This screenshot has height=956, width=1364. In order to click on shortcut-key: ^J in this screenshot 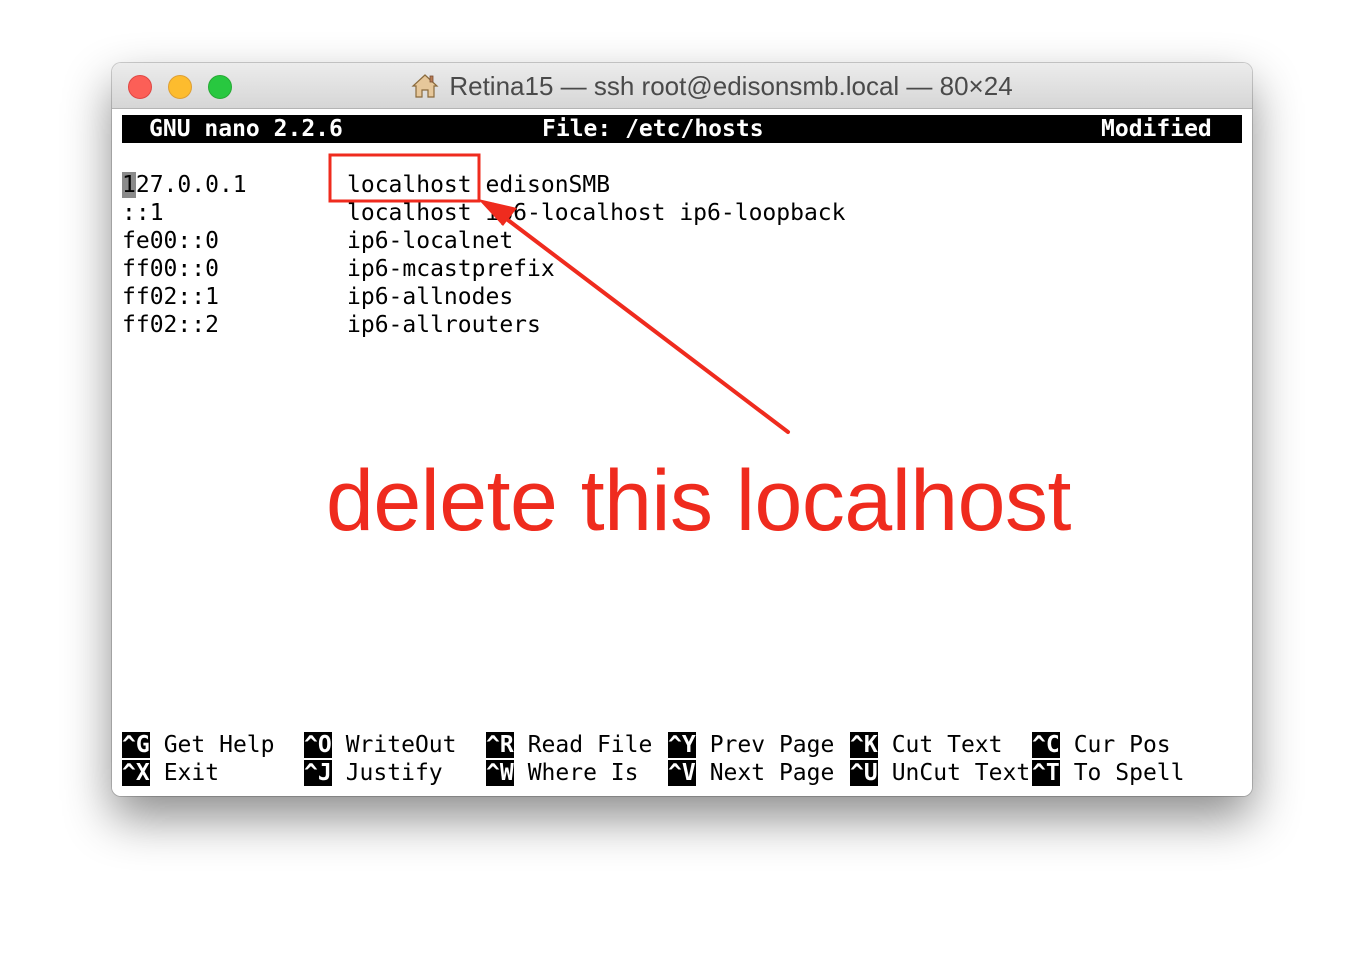, I will do `click(318, 773)`.